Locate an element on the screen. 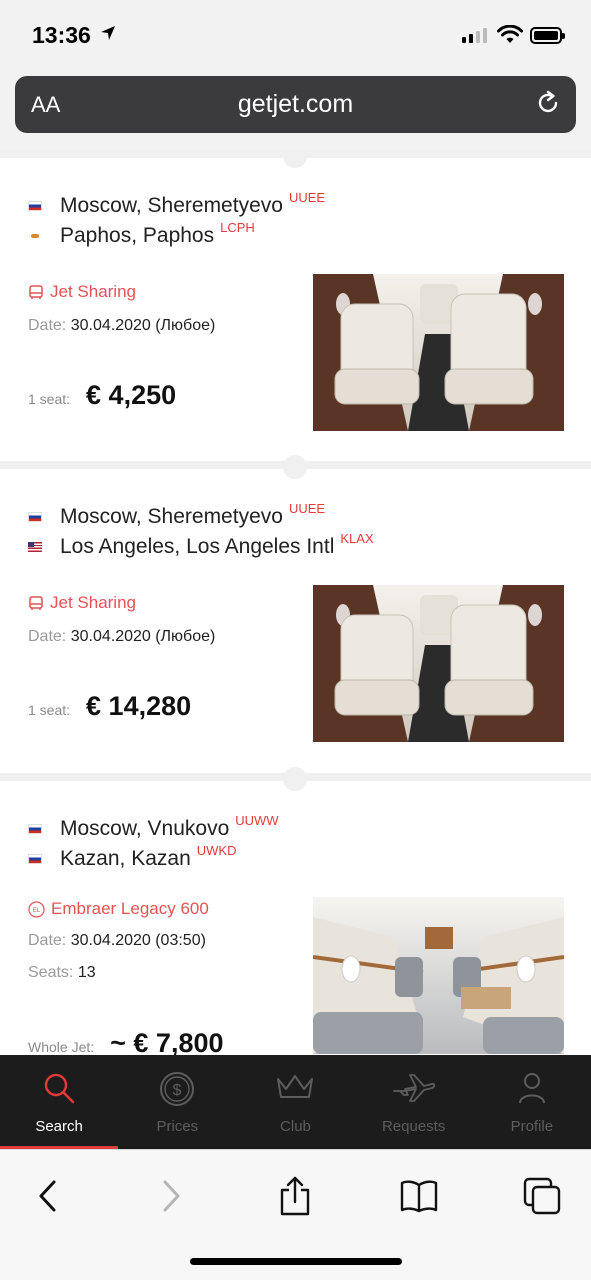  tab-requests: Requests is located at coordinates (414, 1102).